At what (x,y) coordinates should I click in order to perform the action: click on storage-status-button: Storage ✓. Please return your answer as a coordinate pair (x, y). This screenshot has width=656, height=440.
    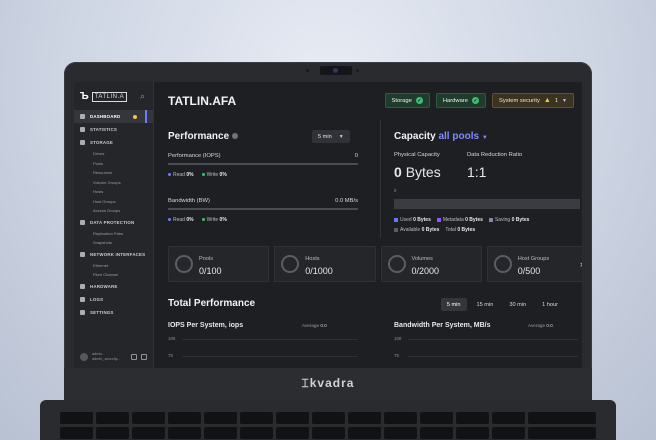
    Looking at the image, I should click on (407, 100).